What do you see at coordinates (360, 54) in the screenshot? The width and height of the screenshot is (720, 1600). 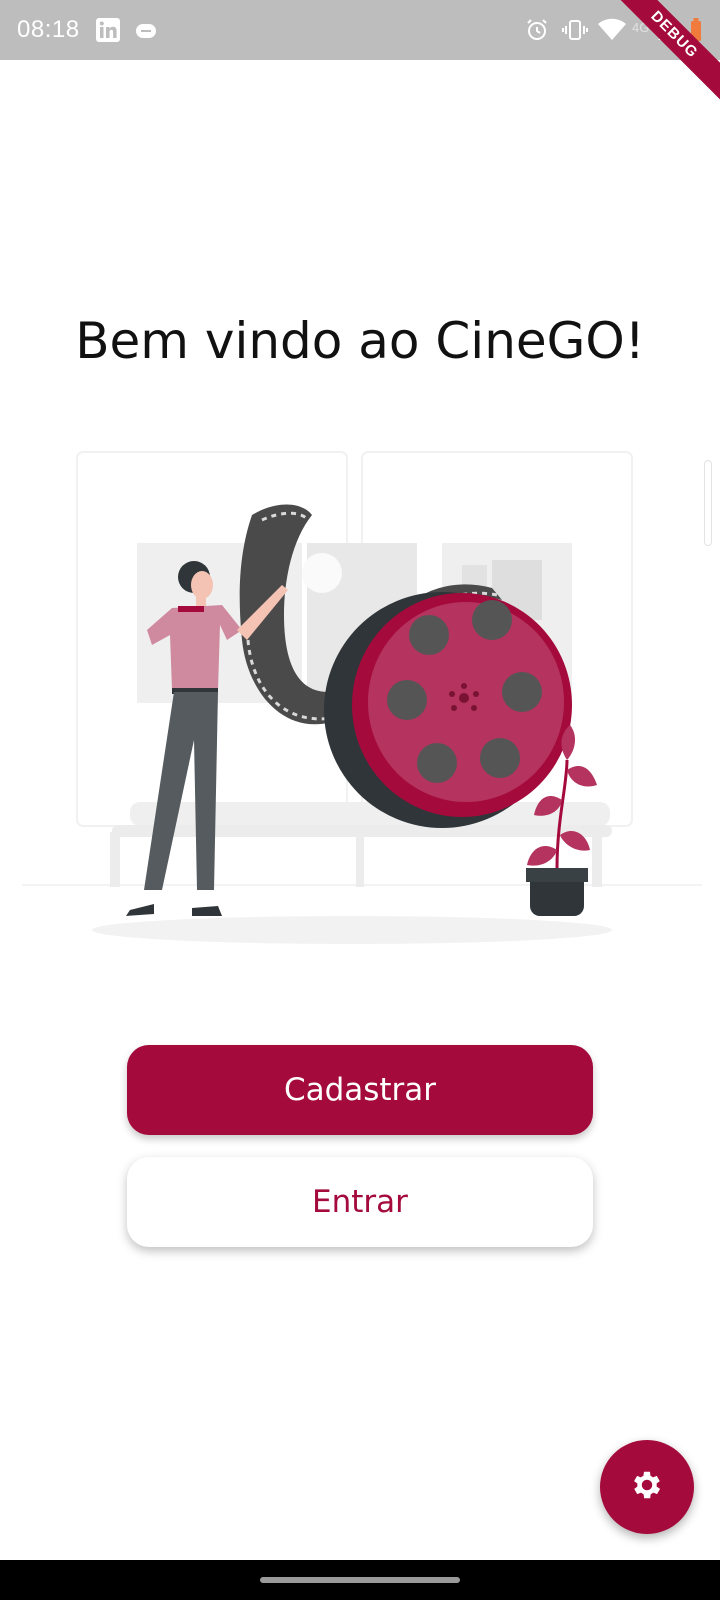 I see `status-bar: 08:18 4G DEBUG` at bounding box center [360, 54].